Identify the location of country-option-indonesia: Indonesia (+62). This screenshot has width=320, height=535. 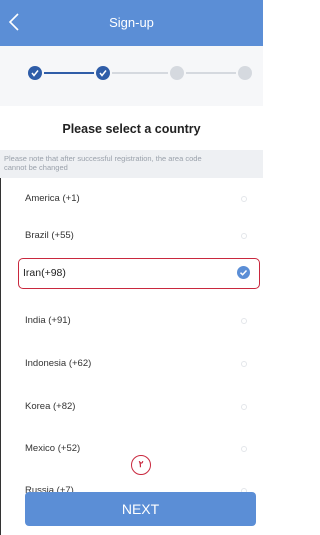
(131, 364).